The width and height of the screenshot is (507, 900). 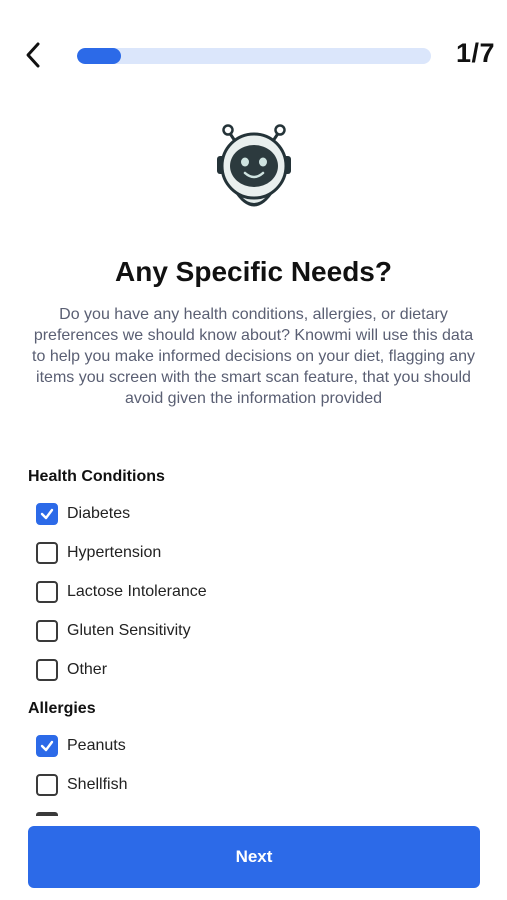 I want to click on checkbox-option-gluten-sensitivity: Gluten Sensitivity, so click(x=113, y=631).